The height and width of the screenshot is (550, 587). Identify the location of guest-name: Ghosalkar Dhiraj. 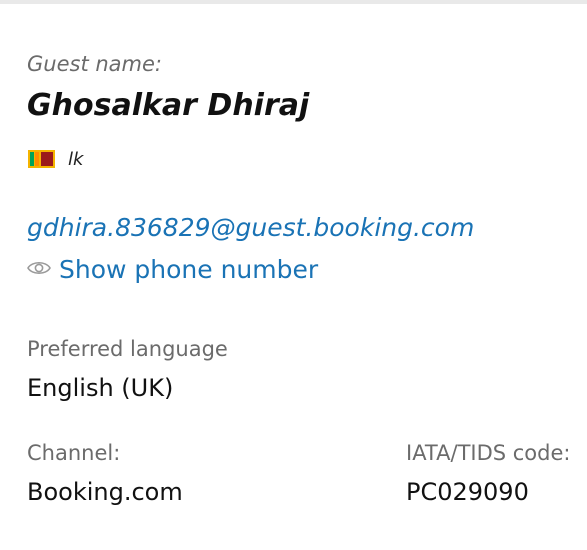
(168, 105).